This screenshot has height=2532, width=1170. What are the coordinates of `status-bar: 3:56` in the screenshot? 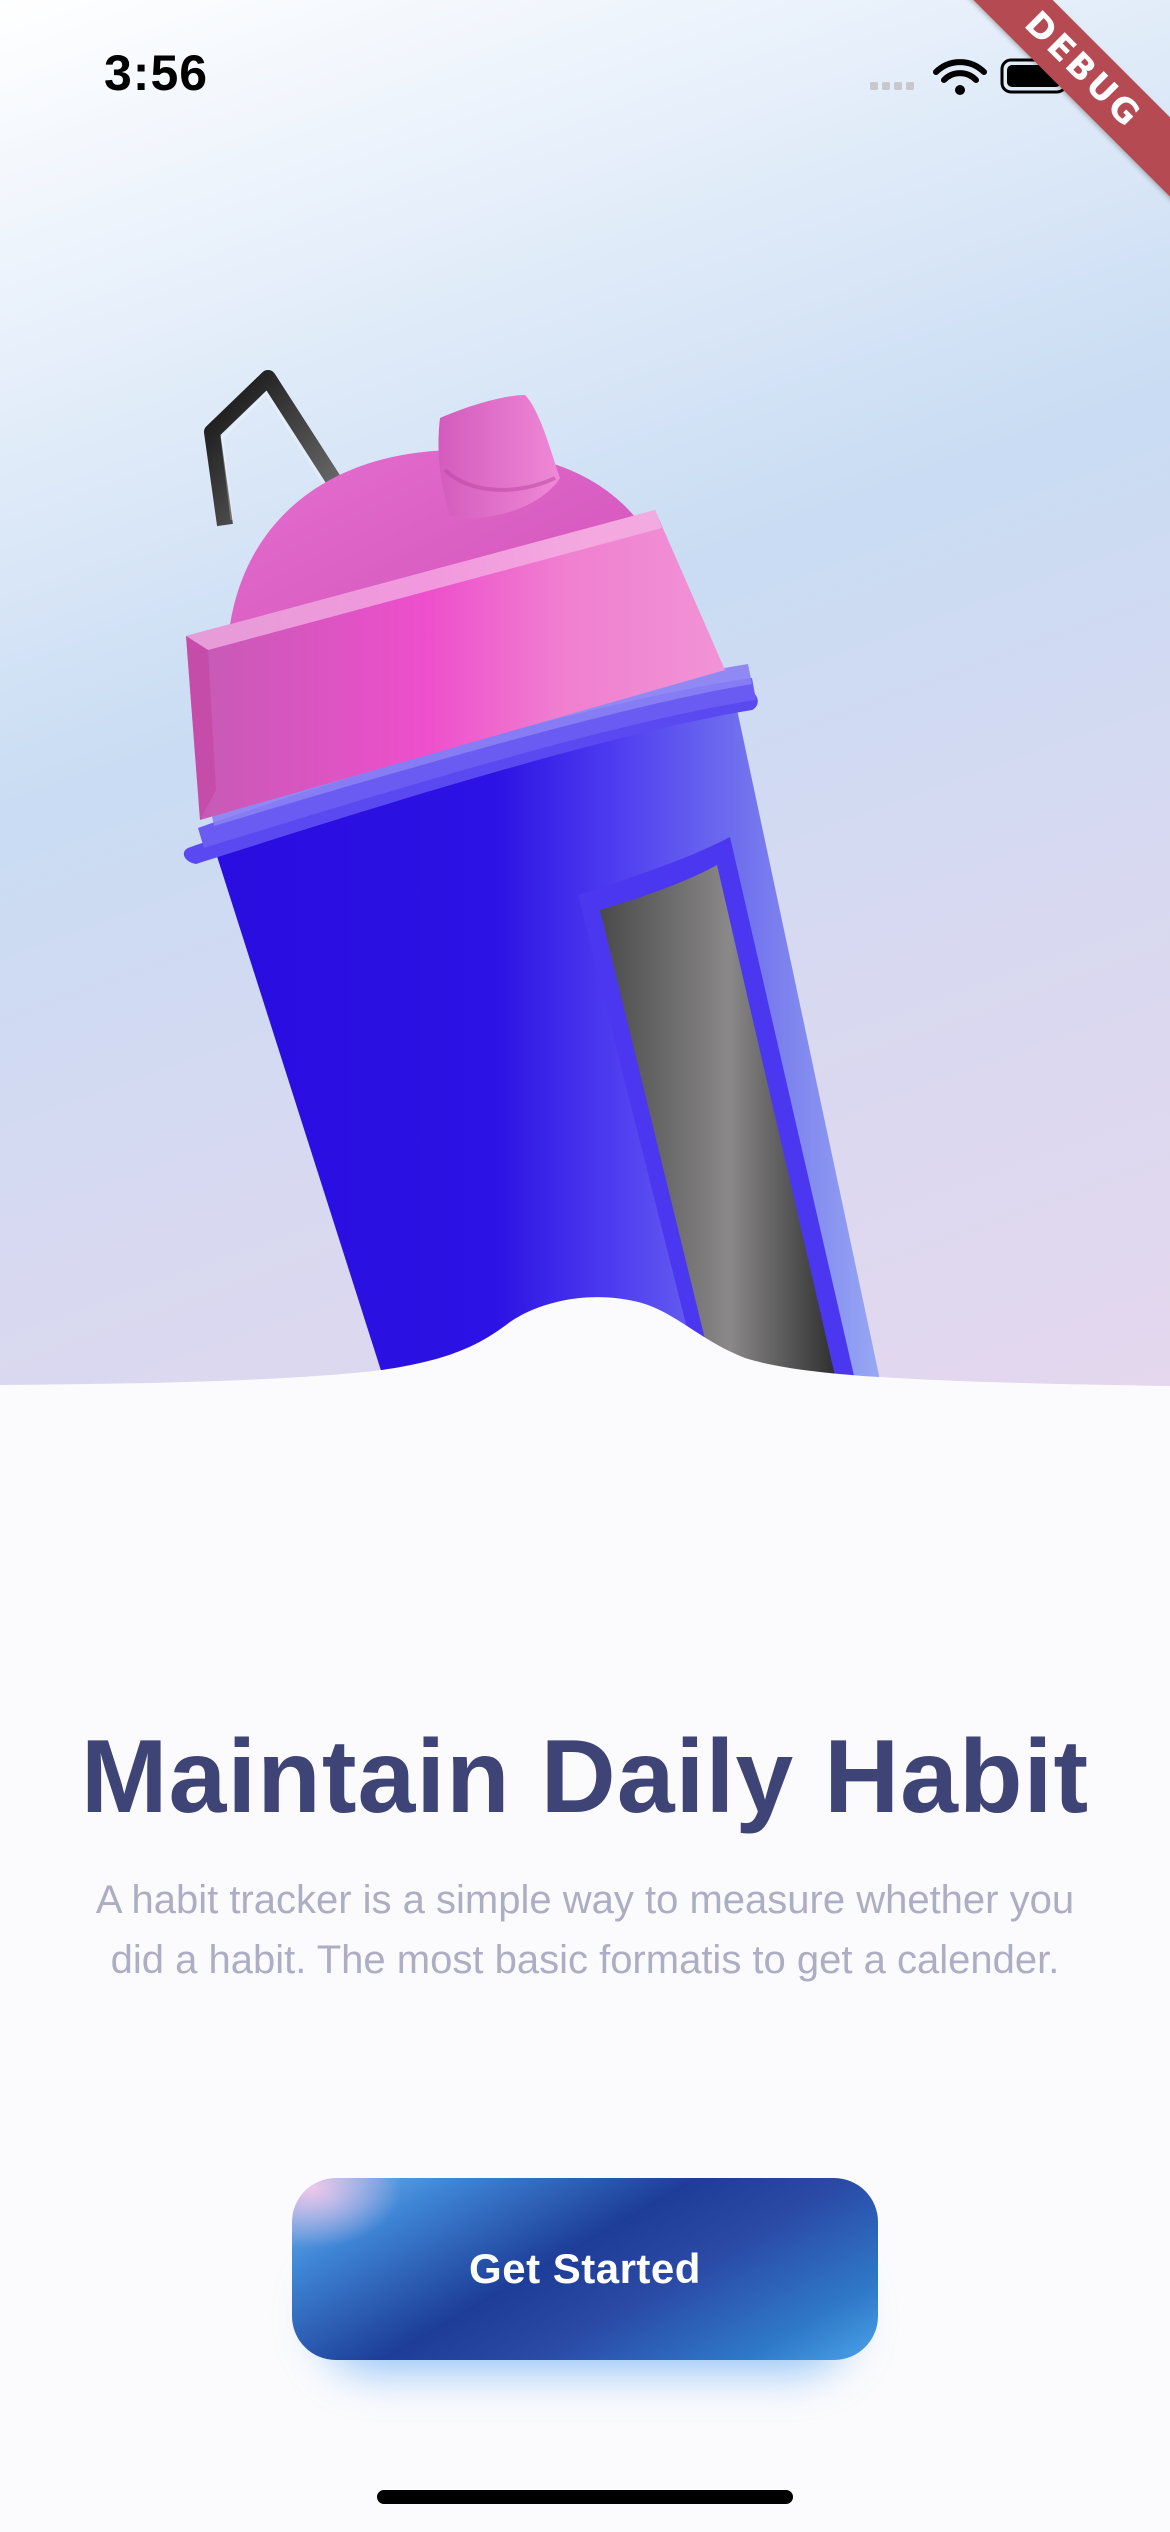 It's located at (585, 75).